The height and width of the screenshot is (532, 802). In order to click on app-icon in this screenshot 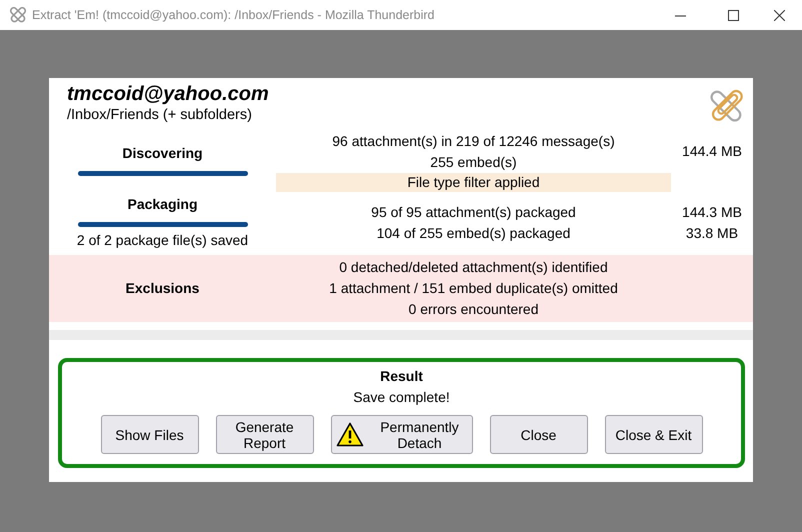, I will do `click(18, 15)`.